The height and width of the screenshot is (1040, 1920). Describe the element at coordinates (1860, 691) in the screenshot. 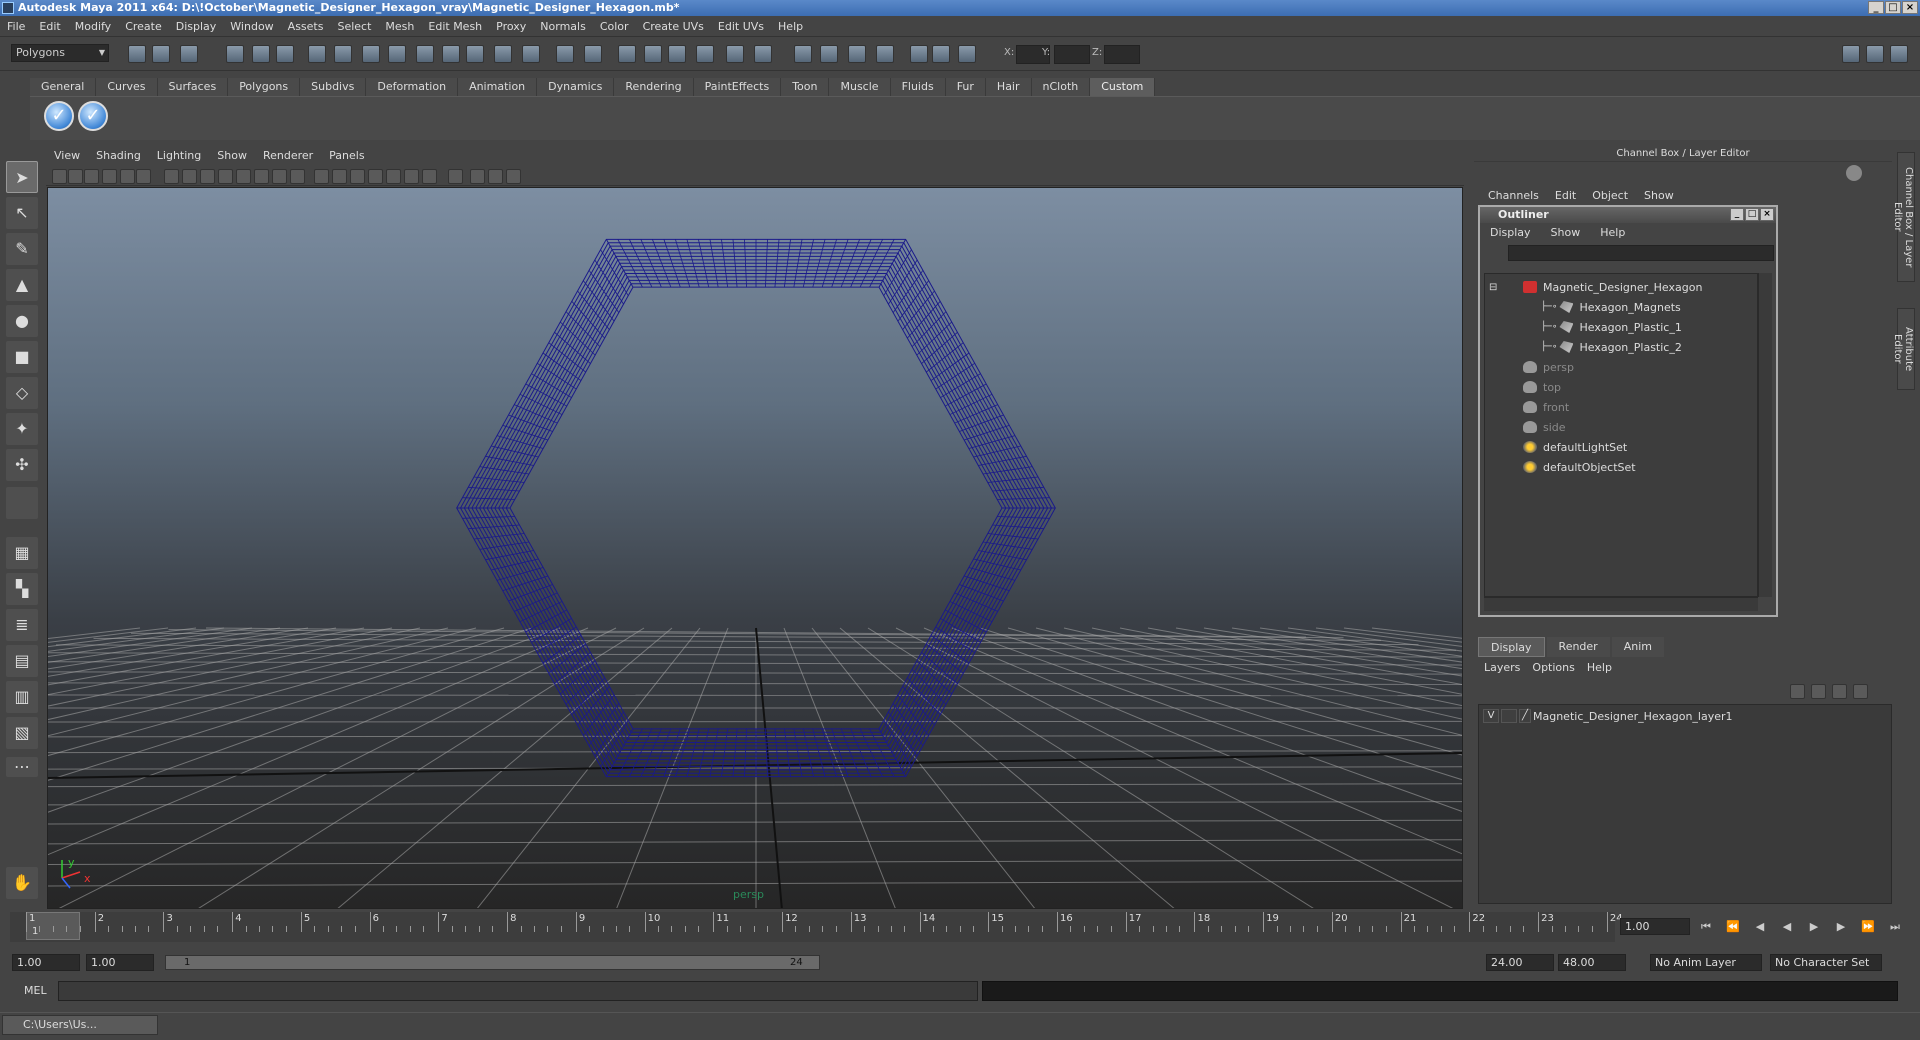

I see `layer-down-icon` at that location.